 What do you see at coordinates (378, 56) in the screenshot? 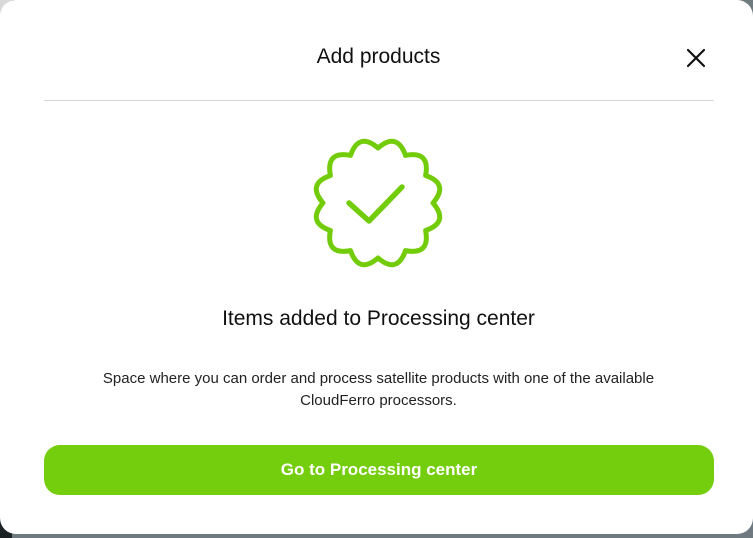
I see `modal-title: Add products` at bounding box center [378, 56].